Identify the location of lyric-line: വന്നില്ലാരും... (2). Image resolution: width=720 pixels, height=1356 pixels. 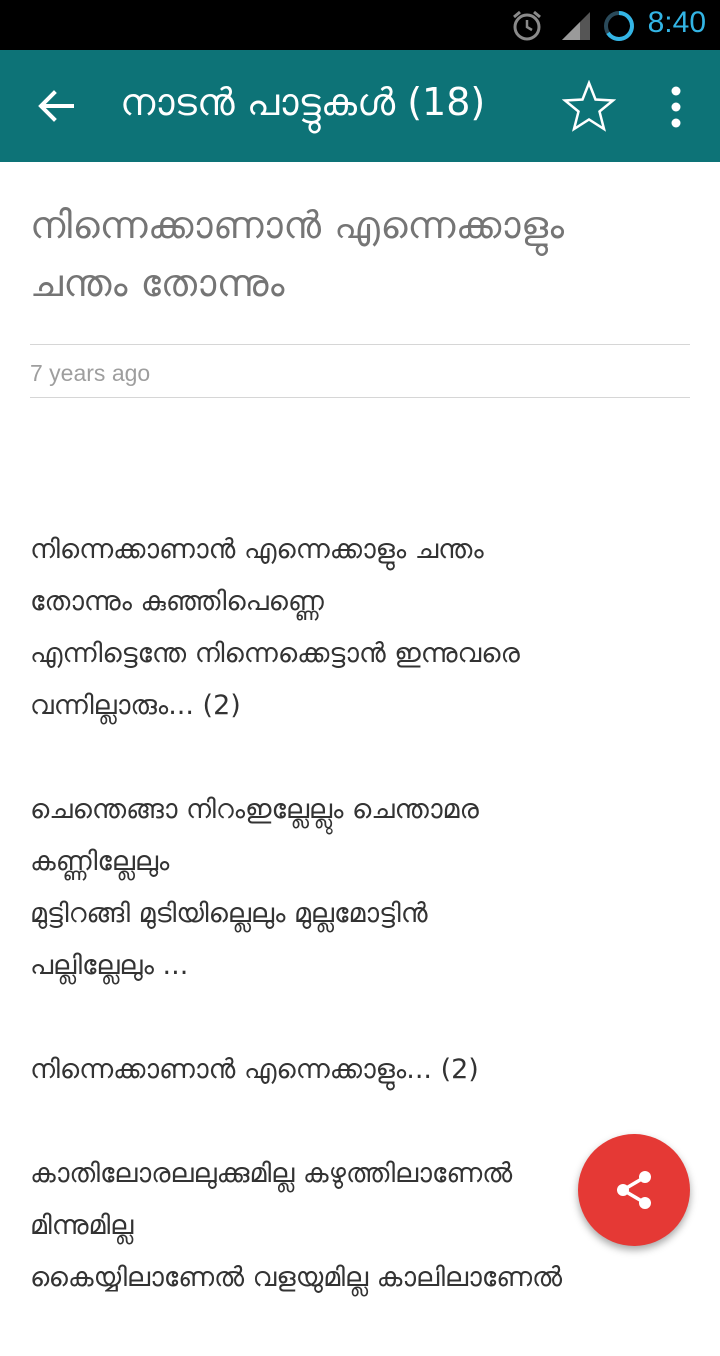
(135, 705).